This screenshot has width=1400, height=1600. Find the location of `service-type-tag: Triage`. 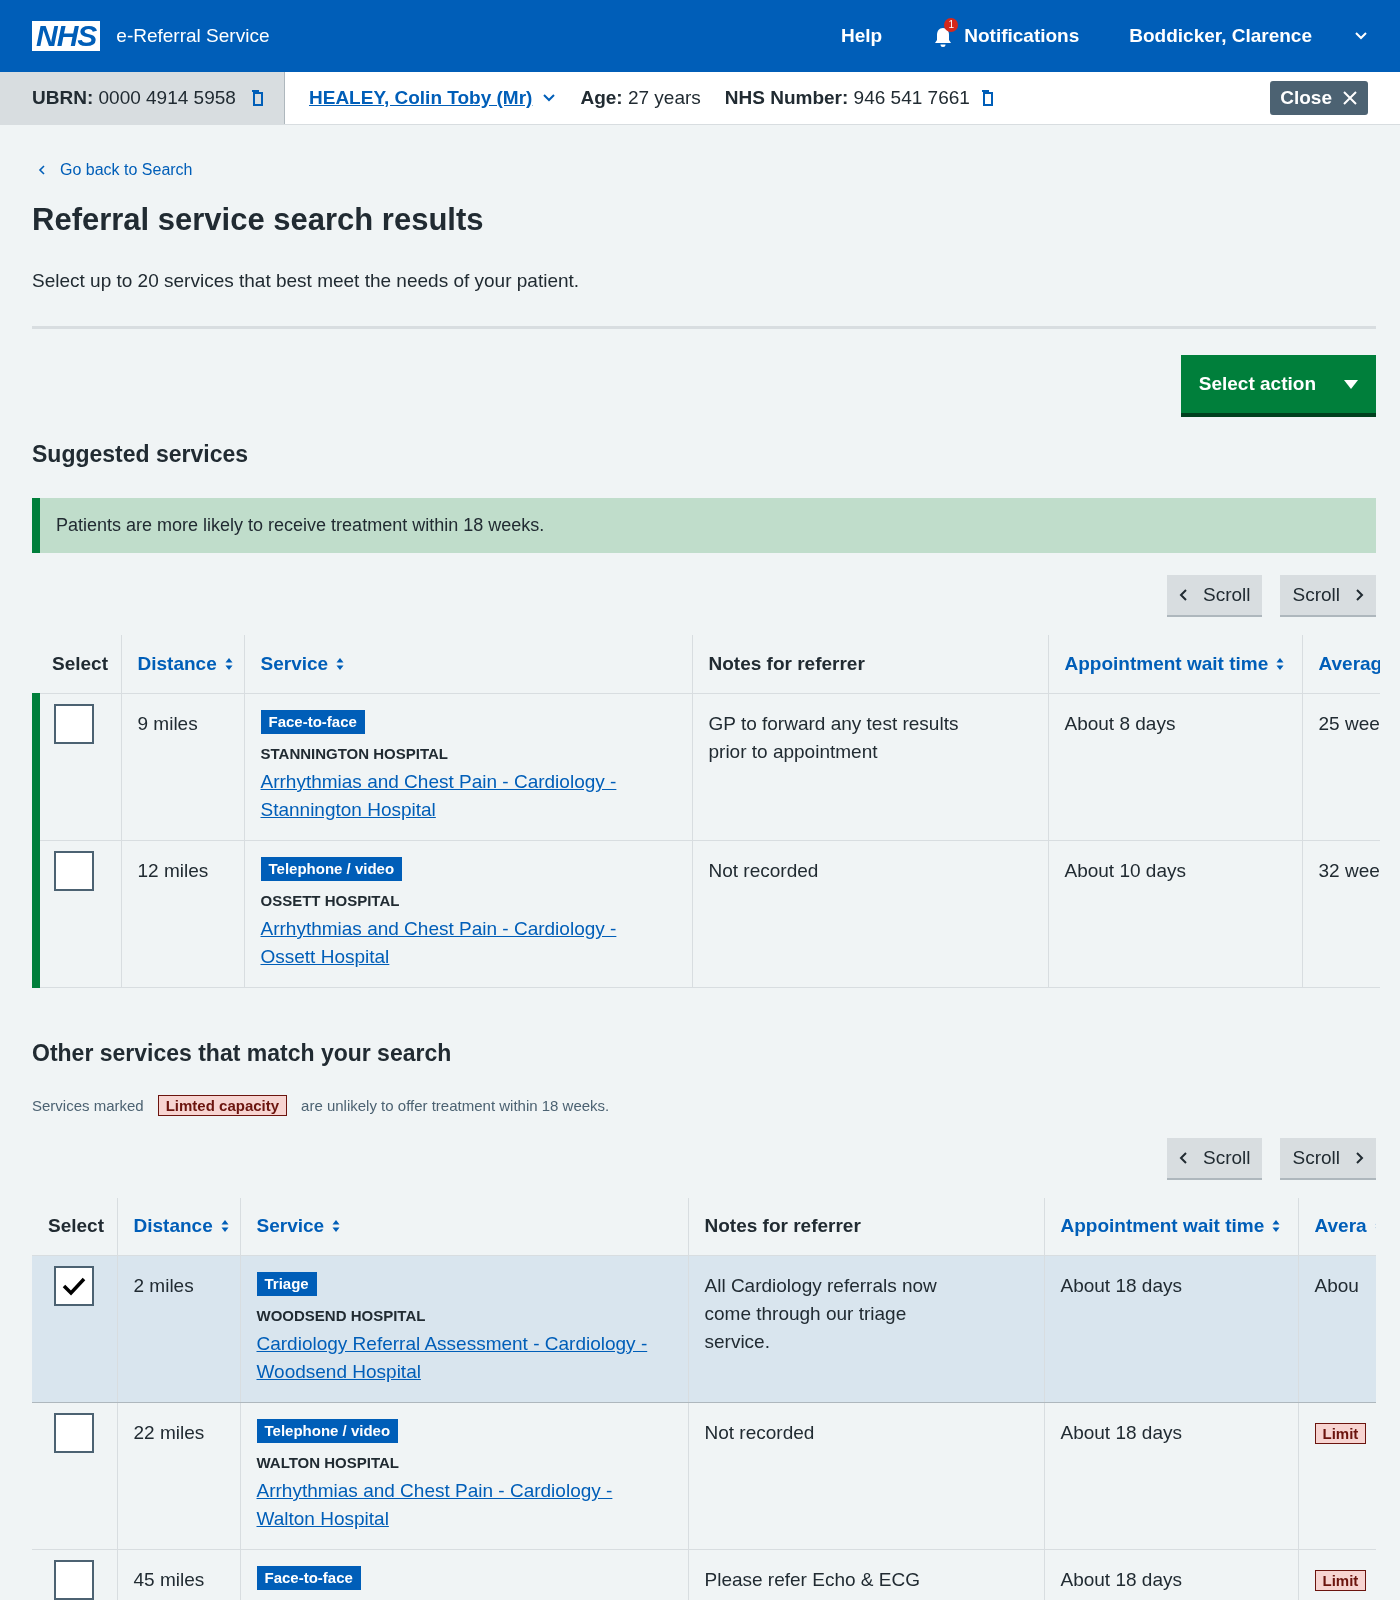

service-type-tag: Triage is located at coordinates (286, 1284).